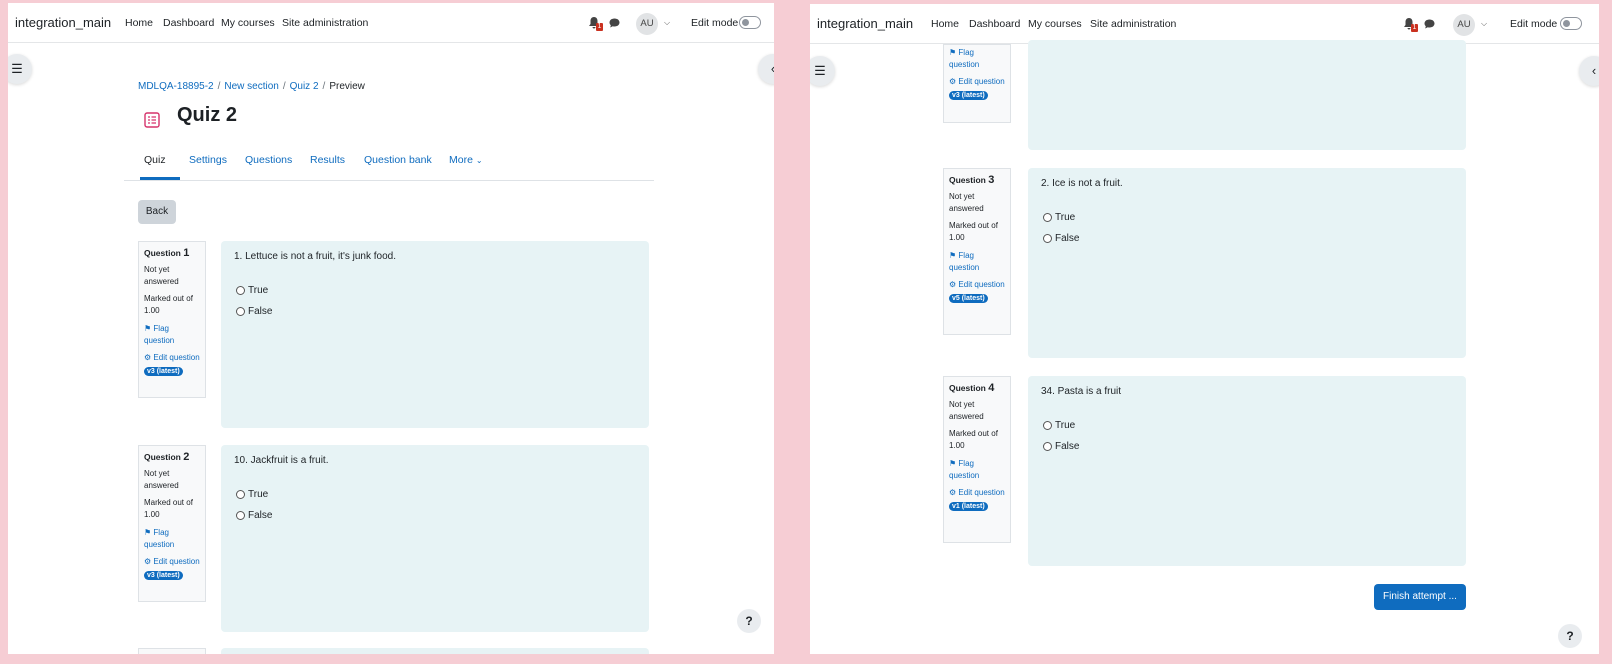  What do you see at coordinates (1247, 471) in the screenshot?
I see `question-content-4: 34. Pasta is a fruit True False` at bounding box center [1247, 471].